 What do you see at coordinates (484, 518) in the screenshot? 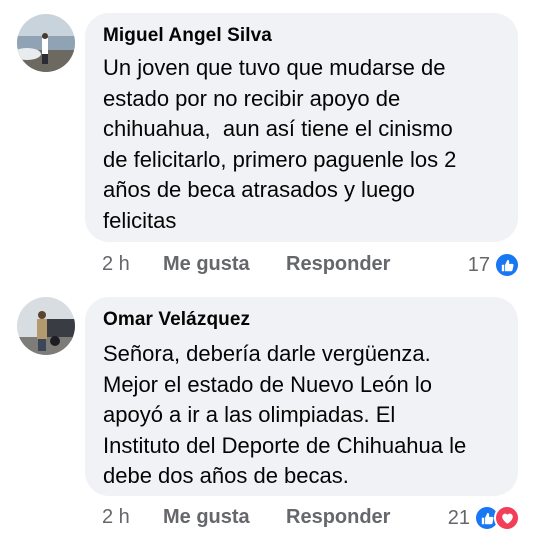
I see `reaction-summary: 21` at bounding box center [484, 518].